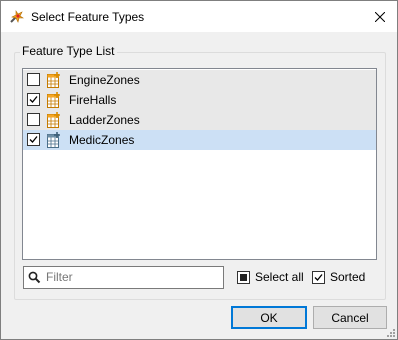 The height and width of the screenshot is (340, 398). I want to click on filter-field, so click(123, 277).